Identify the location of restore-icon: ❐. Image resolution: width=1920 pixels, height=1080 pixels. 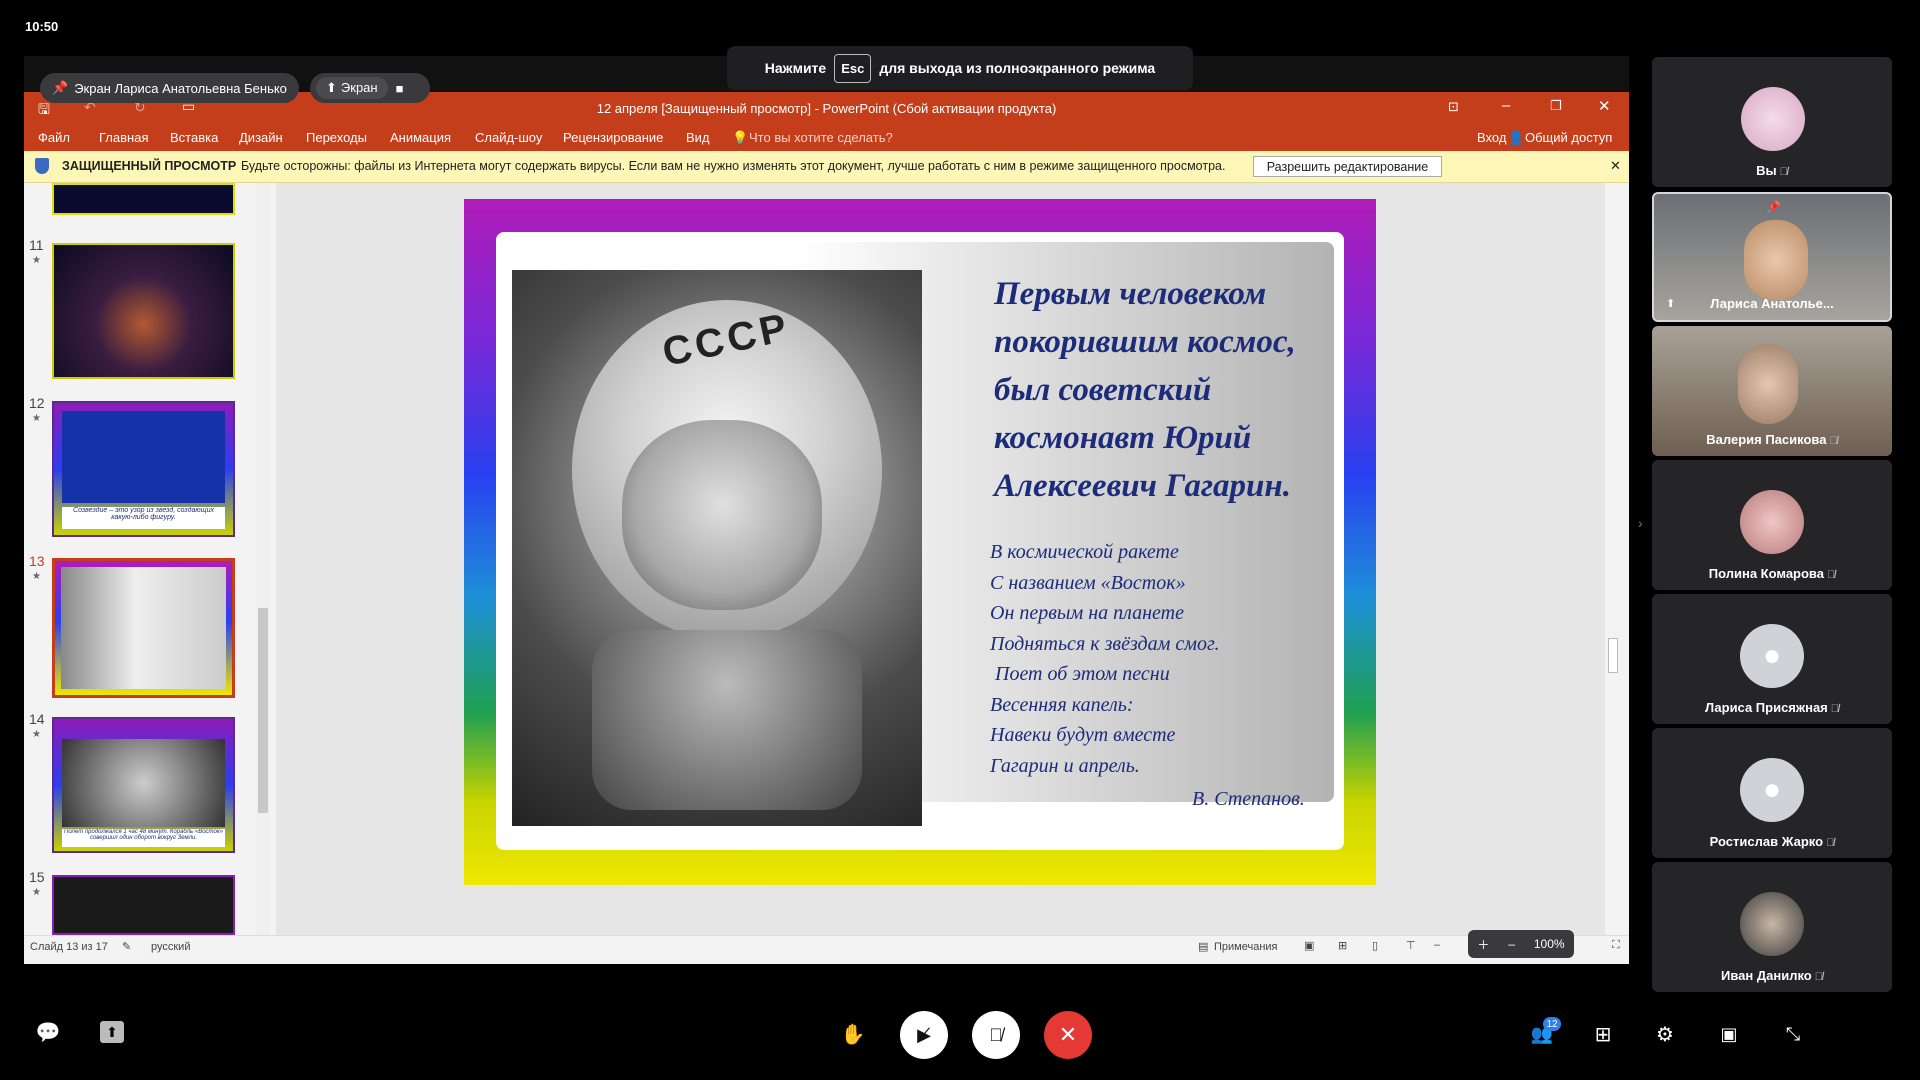
(1556, 106).